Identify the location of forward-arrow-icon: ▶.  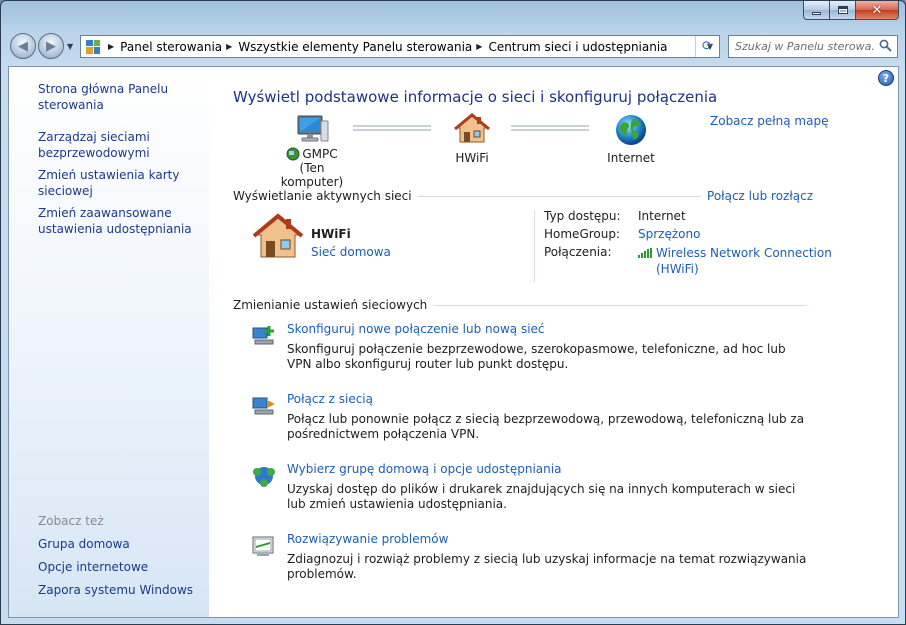
(51, 46).